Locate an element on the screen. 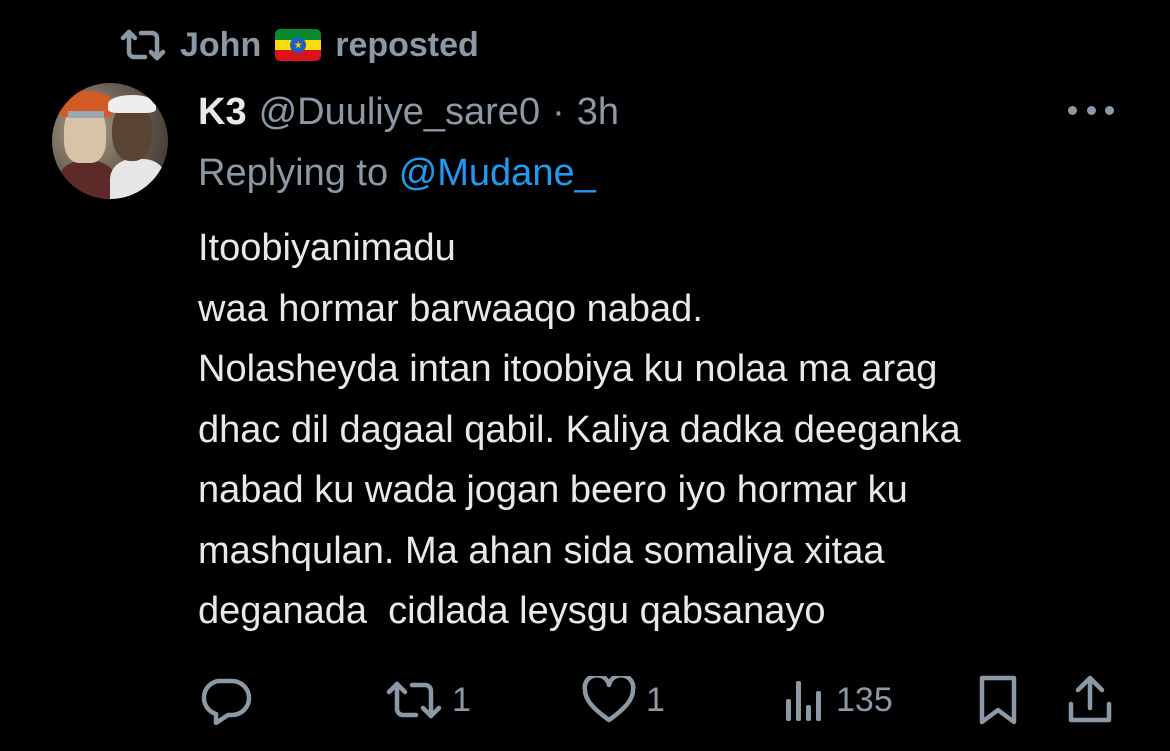  replying-to: Replying to @Mudane_ is located at coordinates (397, 173).